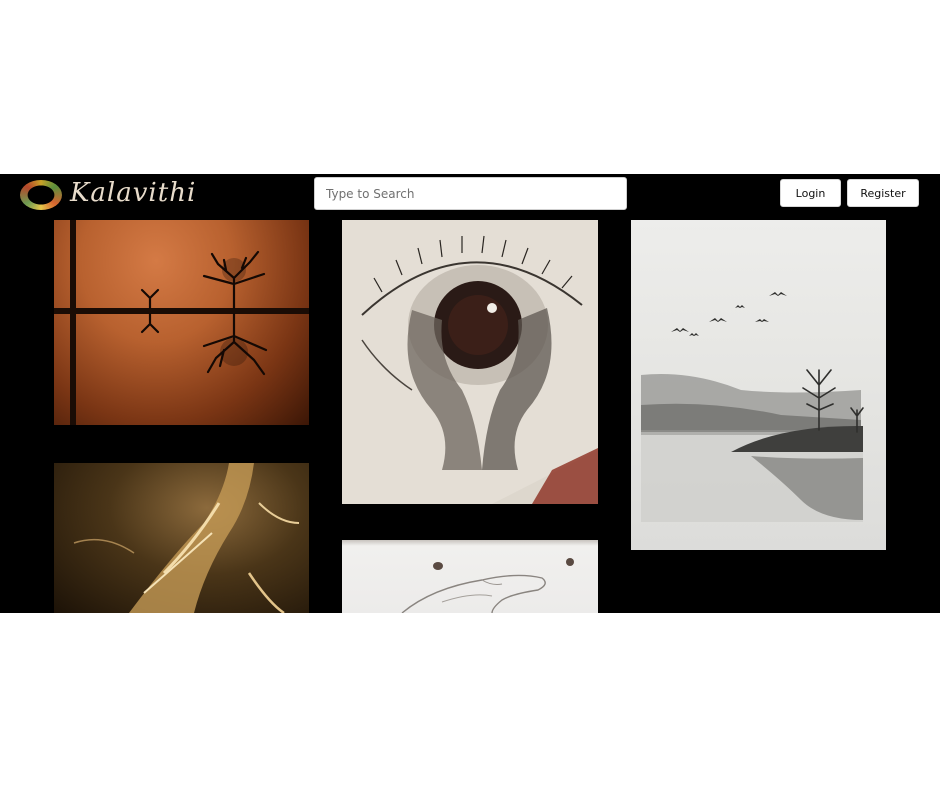  I want to click on search-input, so click(470, 193).